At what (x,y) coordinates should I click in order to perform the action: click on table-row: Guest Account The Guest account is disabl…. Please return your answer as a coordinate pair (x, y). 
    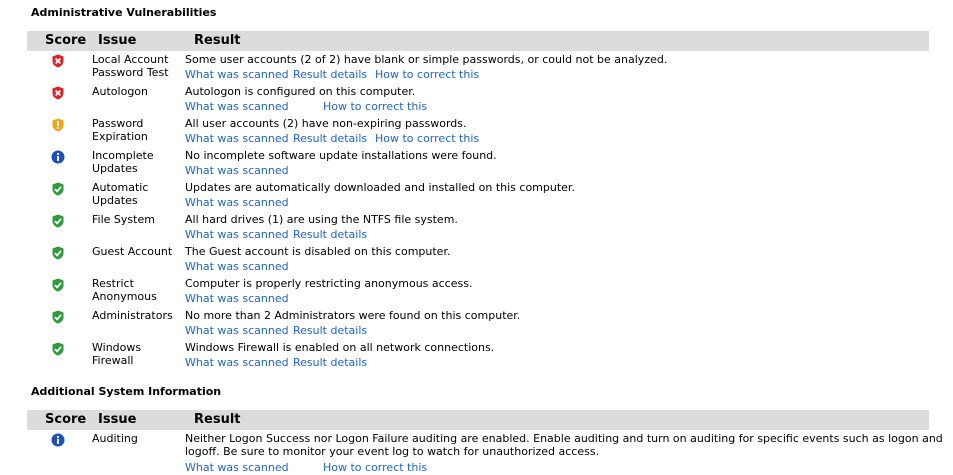
    Looking at the image, I should click on (487, 260).